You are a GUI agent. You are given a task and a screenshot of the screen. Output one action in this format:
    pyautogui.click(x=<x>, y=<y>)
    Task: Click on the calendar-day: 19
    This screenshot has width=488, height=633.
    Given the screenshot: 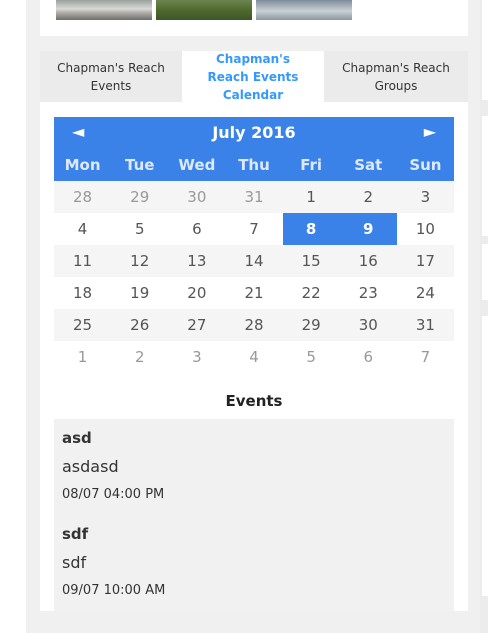 What is the action you would take?
    pyautogui.click(x=139, y=293)
    